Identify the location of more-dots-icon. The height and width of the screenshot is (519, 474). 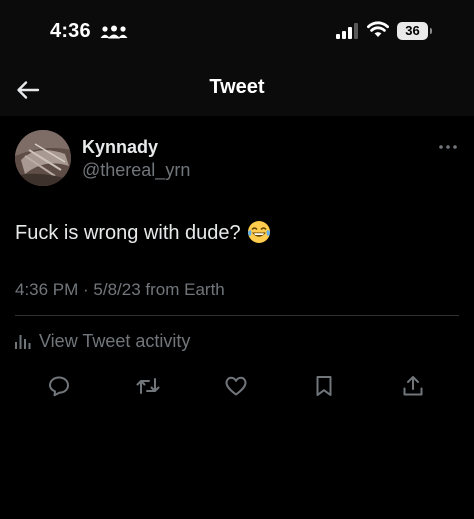
(448, 147).